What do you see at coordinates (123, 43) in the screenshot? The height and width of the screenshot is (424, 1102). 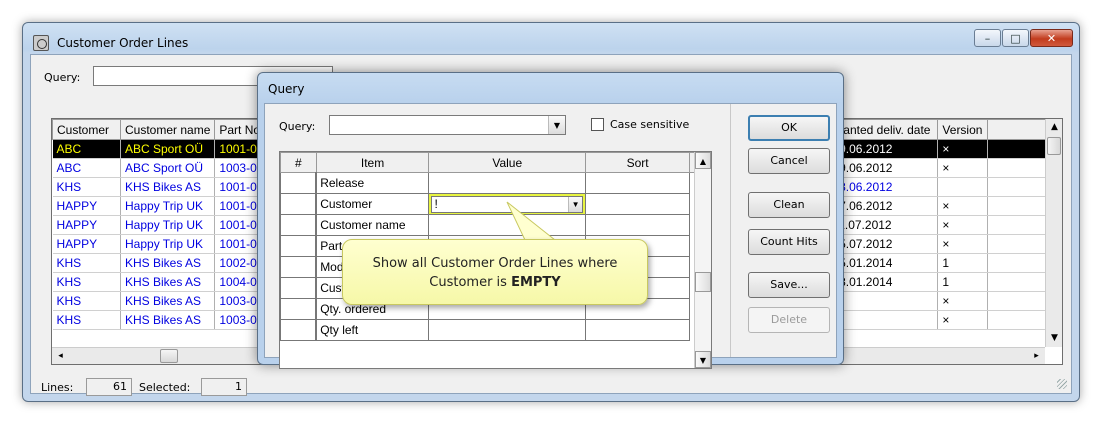 I see `window-title: Customer Order Lines` at bounding box center [123, 43].